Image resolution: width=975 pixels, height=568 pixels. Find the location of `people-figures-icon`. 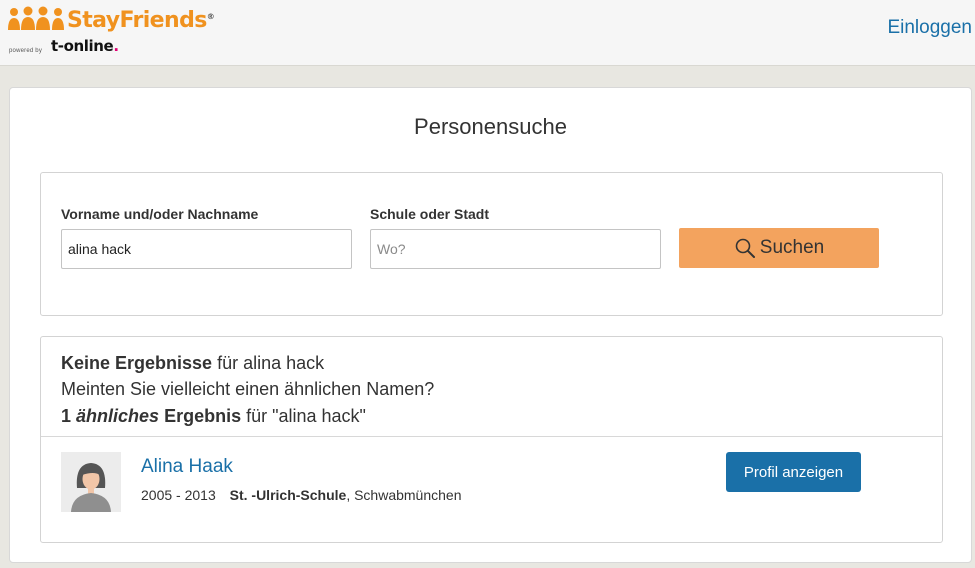

people-figures-icon is located at coordinates (36, 18).